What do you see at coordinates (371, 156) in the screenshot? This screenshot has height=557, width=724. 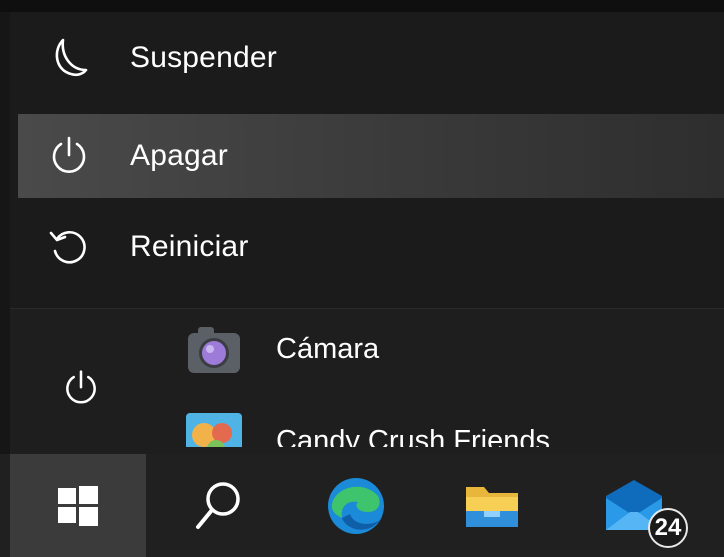 I see `menu-item-shutdown: Apagar` at bounding box center [371, 156].